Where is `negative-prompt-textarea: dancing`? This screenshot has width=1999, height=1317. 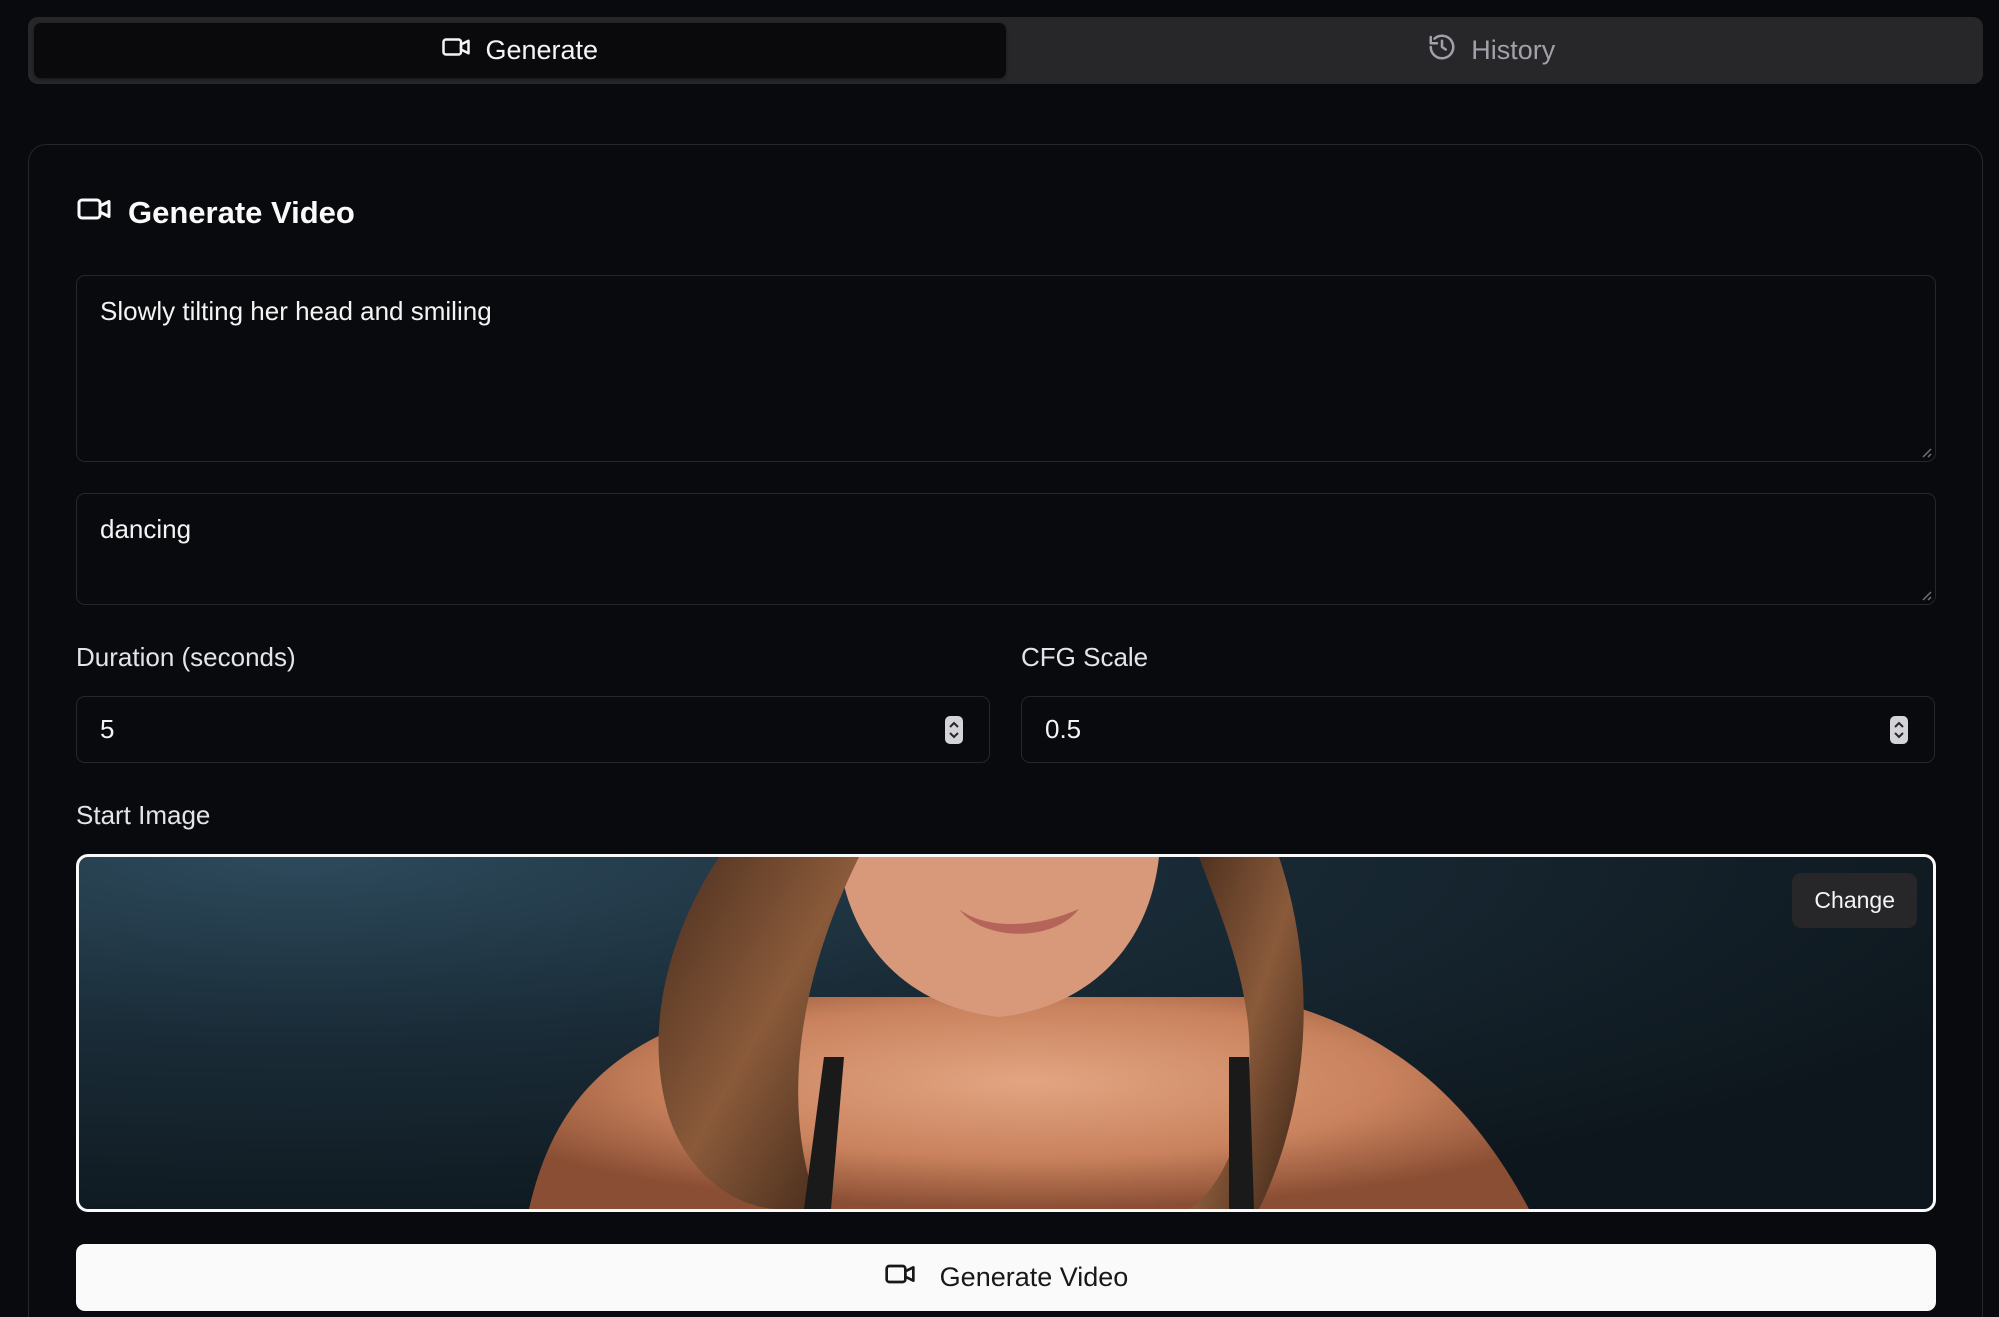 negative-prompt-textarea: dancing is located at coordinates (1006, 549).